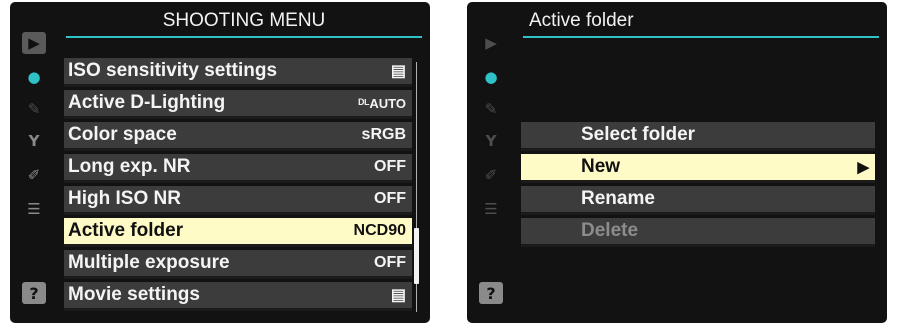 This screenshot has width=897, height=326. I want to click on menu-row-active-folder: Active folder NCD90, so click(238, 232).